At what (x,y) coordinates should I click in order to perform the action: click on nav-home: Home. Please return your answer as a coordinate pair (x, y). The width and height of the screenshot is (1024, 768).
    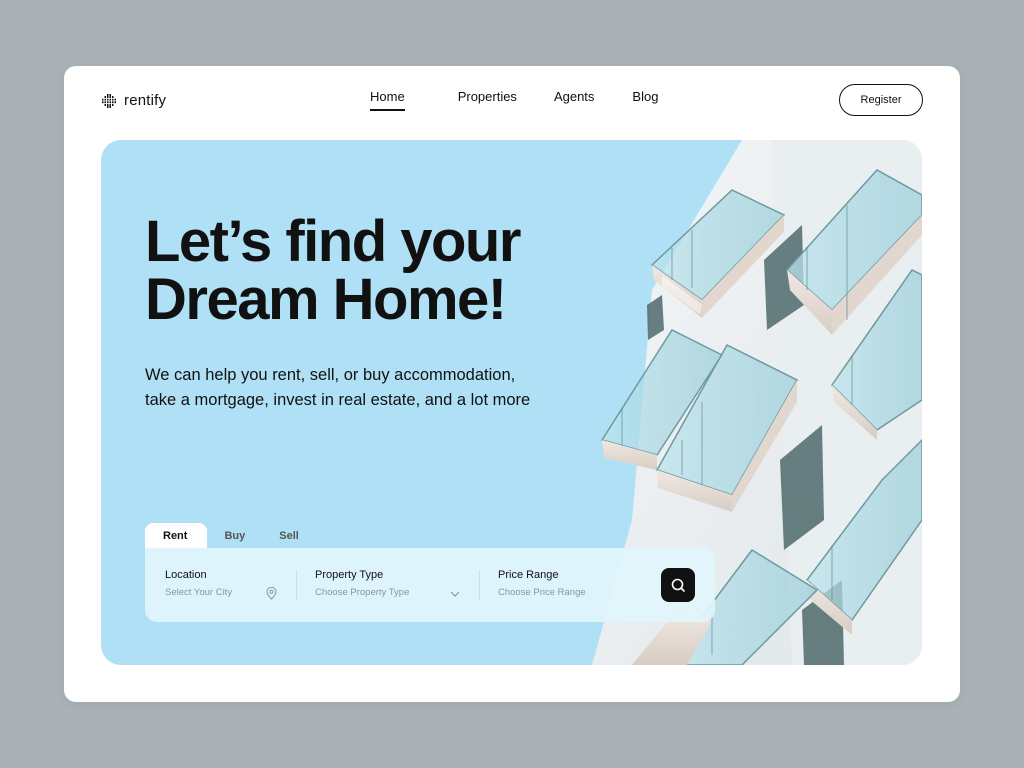
    Looking at the image, I should click on (387, 100).